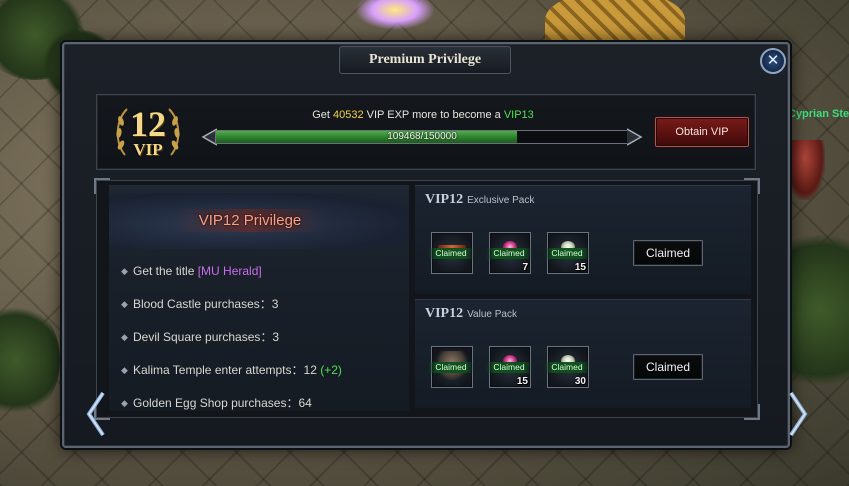 The width and height of the screenshot is (849, 486). I want to click on pack-item-slot: Claimed 7, so click(509, 253).